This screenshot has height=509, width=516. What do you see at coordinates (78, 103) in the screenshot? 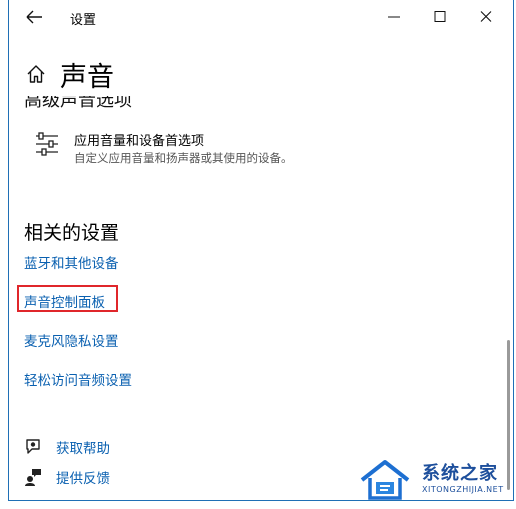
I see `section-title-advanced: 高级声音选项` at bounding box center [78, 103].